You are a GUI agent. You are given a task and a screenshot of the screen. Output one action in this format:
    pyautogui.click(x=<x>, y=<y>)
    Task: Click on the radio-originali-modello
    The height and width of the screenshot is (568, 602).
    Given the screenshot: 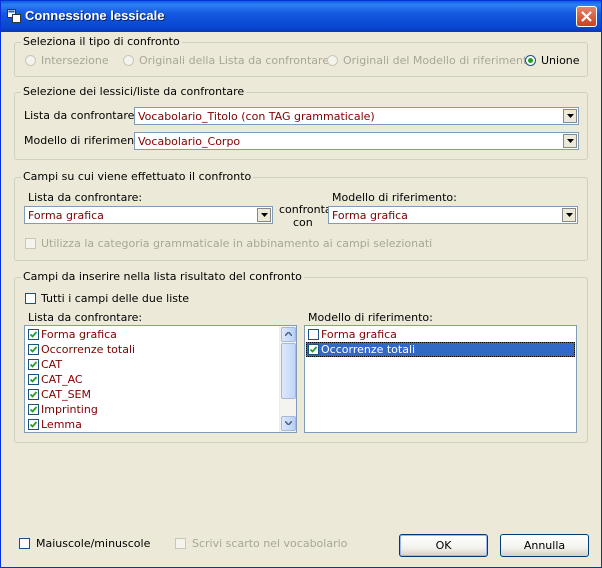 What is the action you would take?
    pyautogui.click(x=332, y=60)
    